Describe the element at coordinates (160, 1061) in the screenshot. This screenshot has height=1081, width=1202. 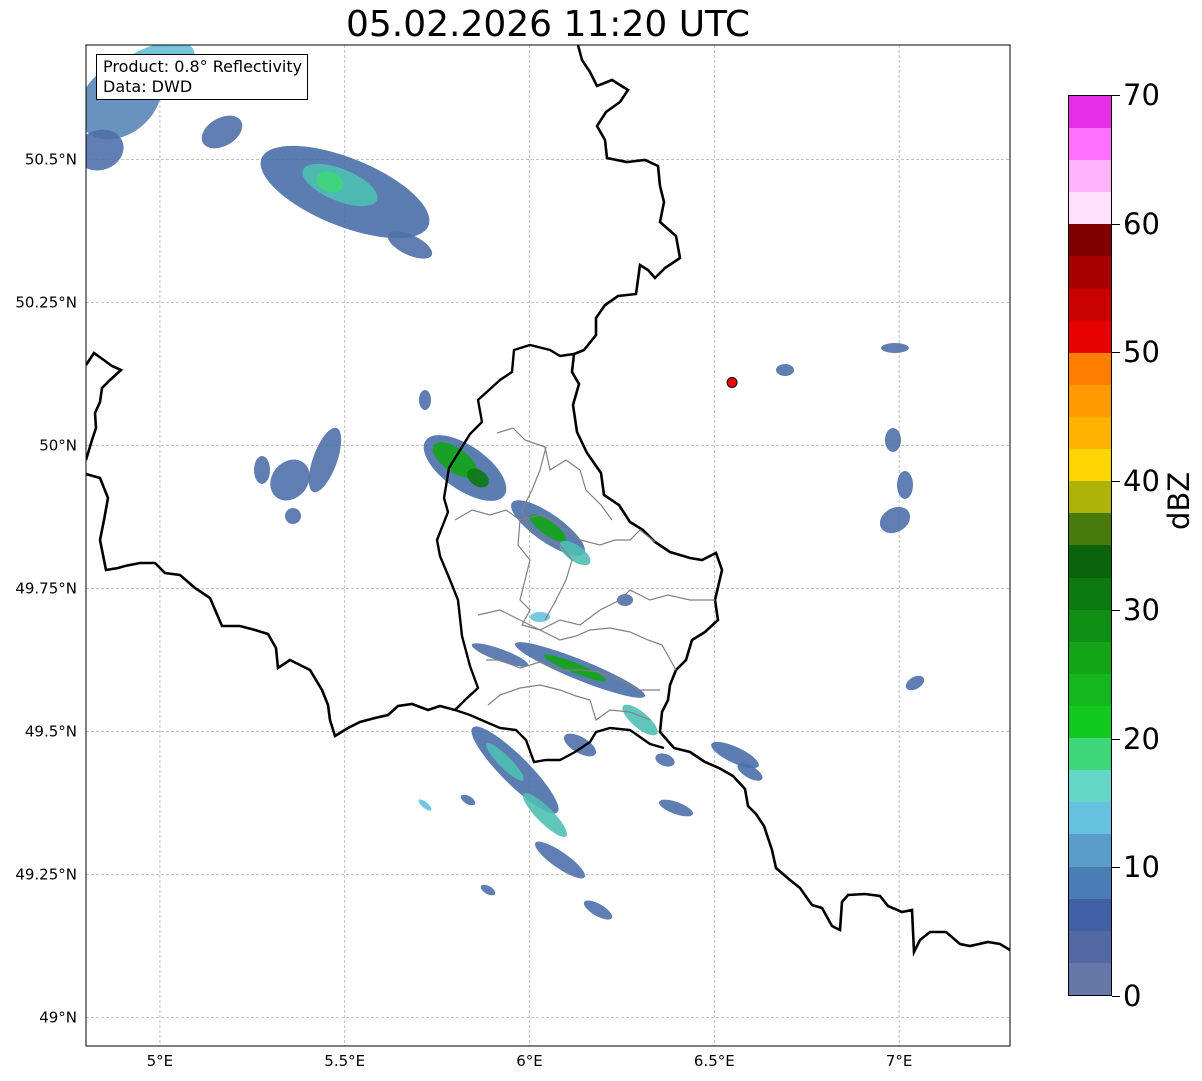
I see `lon-tick-label: 5°E` at that location.